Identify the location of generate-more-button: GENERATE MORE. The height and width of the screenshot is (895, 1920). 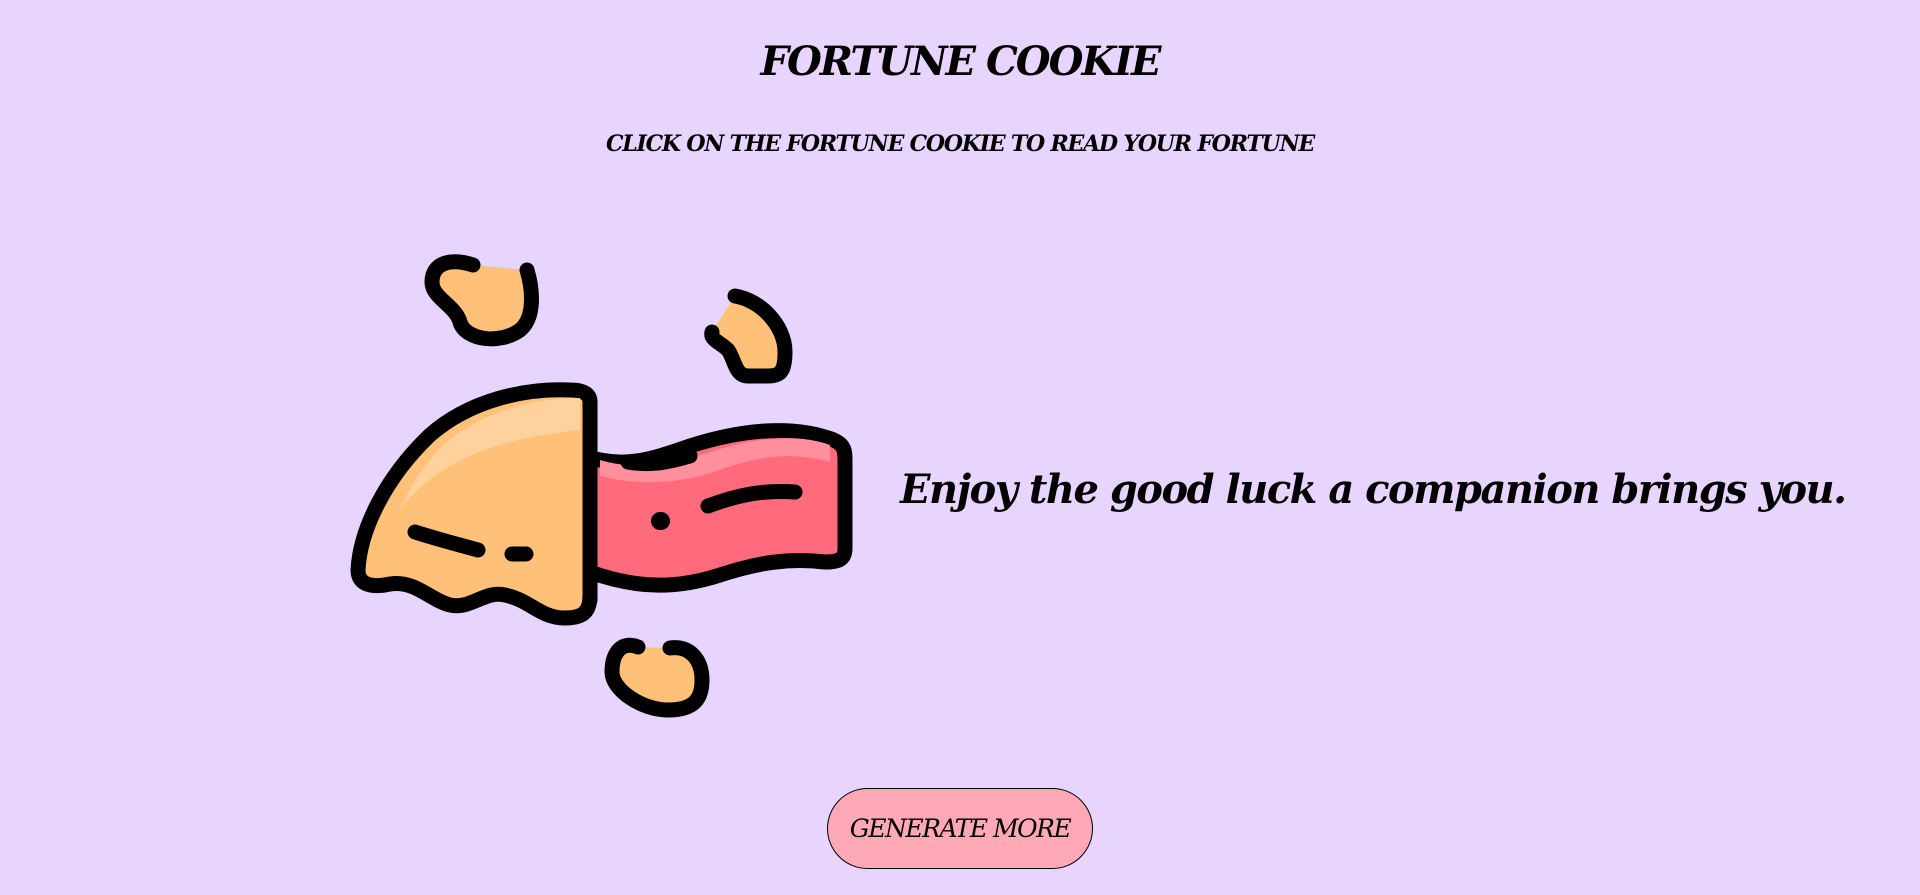
(960, 828).